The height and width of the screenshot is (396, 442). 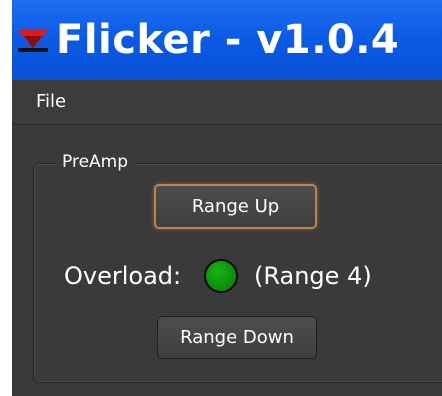 I want to click on app-icon, so click(x=33, y=39).